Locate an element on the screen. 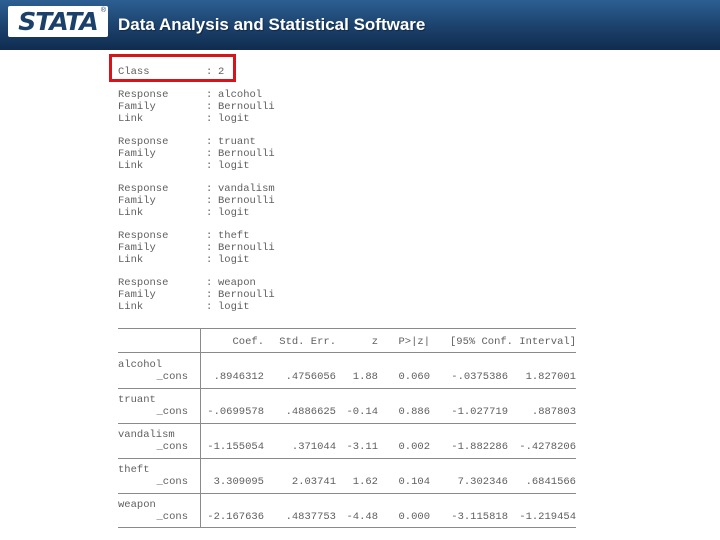 The height and width of the screenshot is (540, 720). equation-name: vandalism is located at coordinates (146, 435).